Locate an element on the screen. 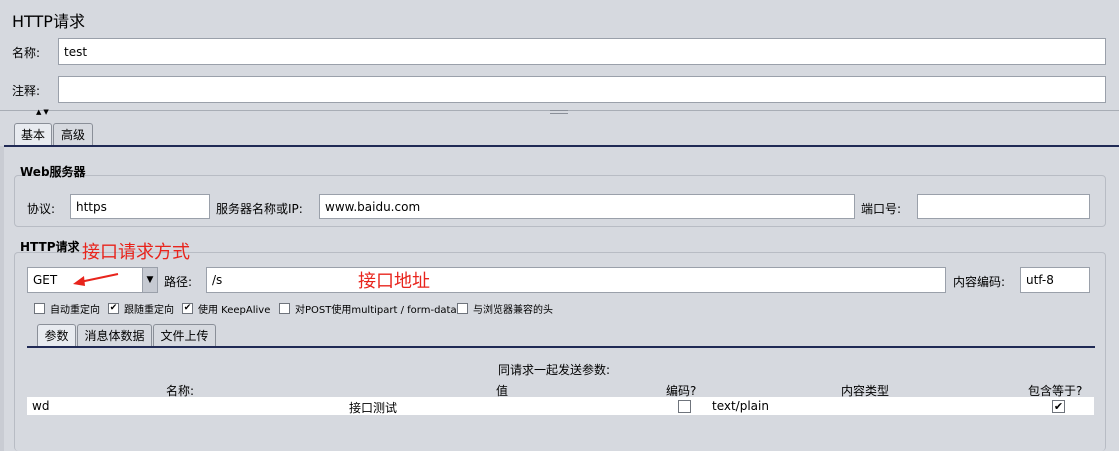 The image size is (1119, 451). chevron-down-icon: ▼ is located at coordinates (149, 280).